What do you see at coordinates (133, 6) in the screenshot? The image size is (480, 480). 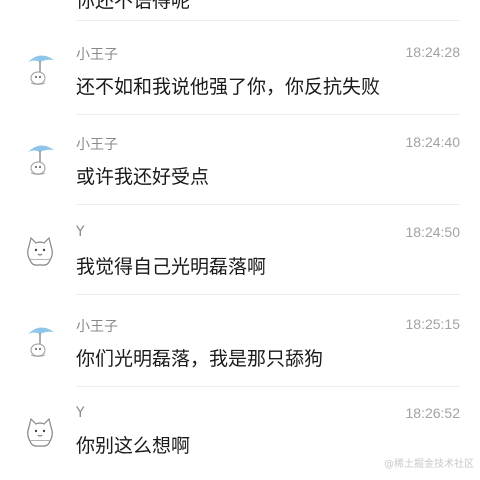 I see `partial-message-text: 你还不语得呢` at bounding box center [133, 6].